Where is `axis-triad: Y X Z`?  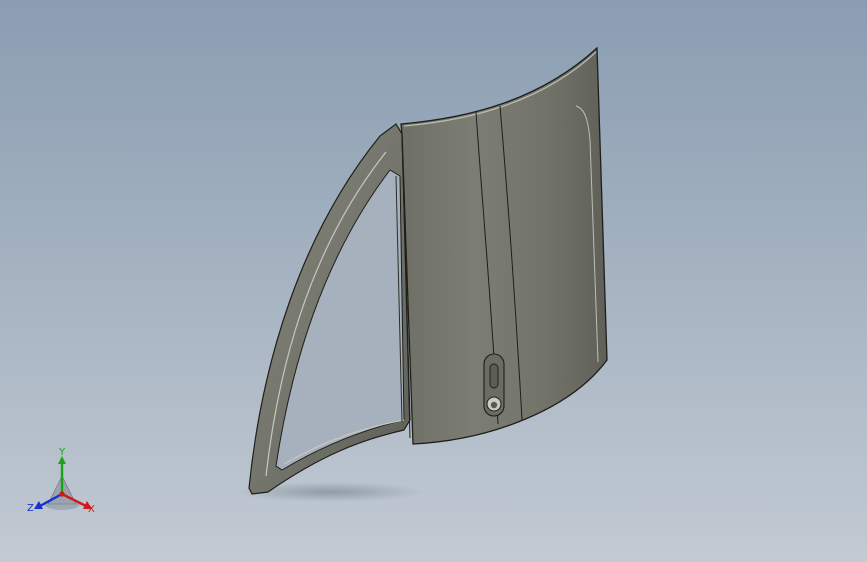 axis-triad: Y X Z is located at coordinates (66, 484).